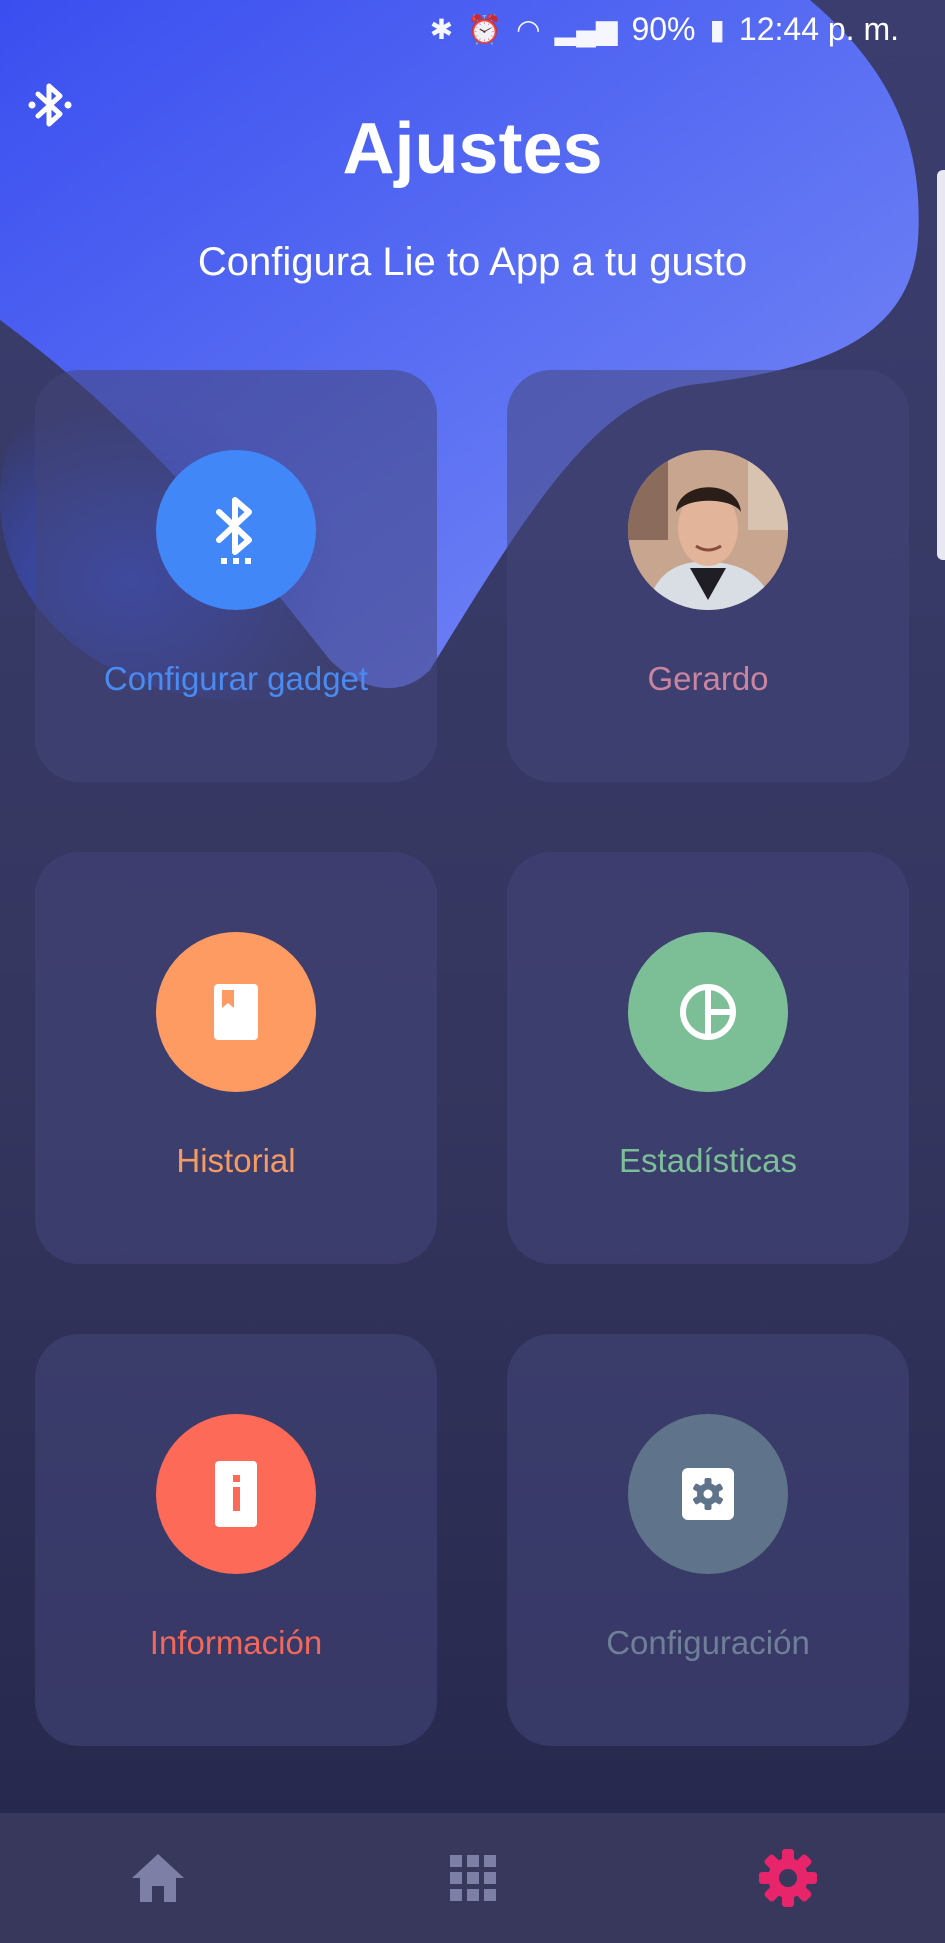 This screenshot has width=945, height=1943. Describe the element at coordinates (586, 29) in the screenshot. I see `signal-icon: ▂▄▆` at that location.